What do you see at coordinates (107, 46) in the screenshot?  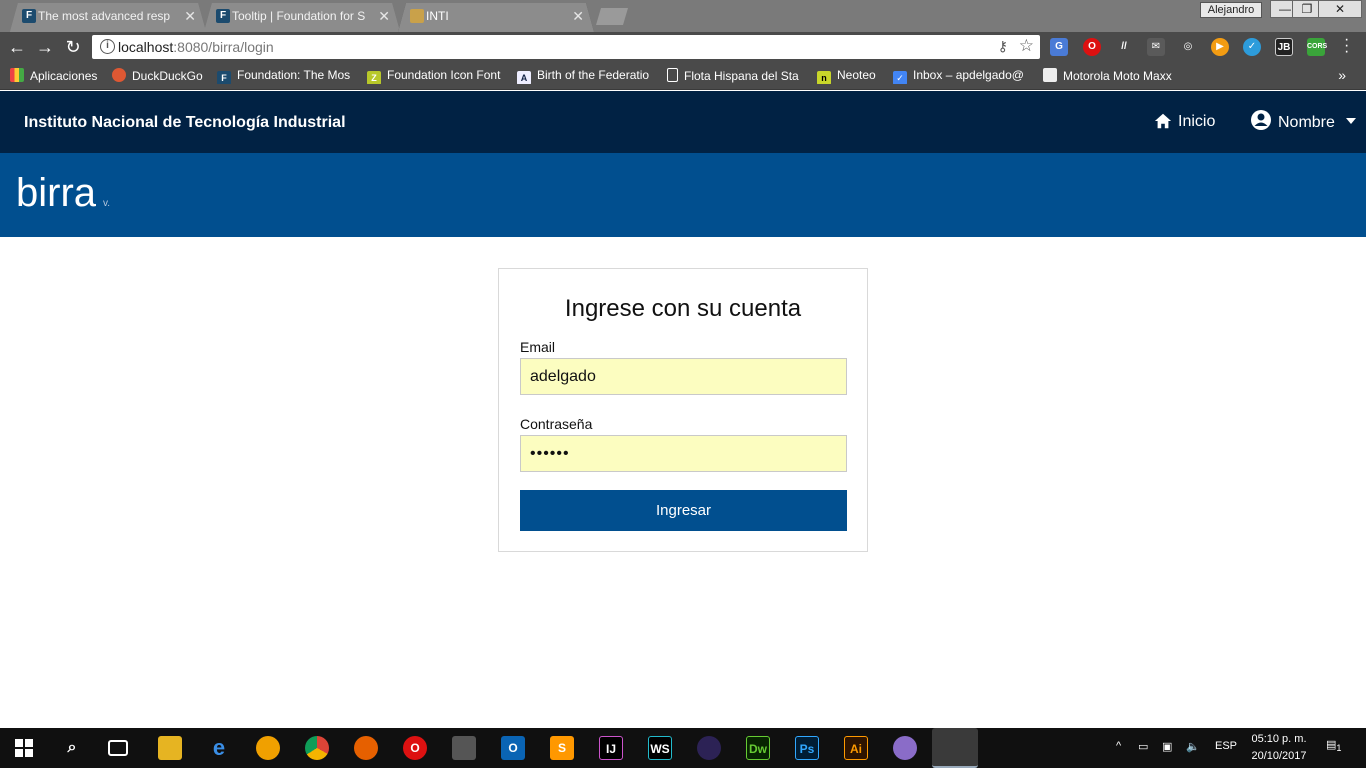 I see `site-info-icon: i` at bounding box center [107, 46].